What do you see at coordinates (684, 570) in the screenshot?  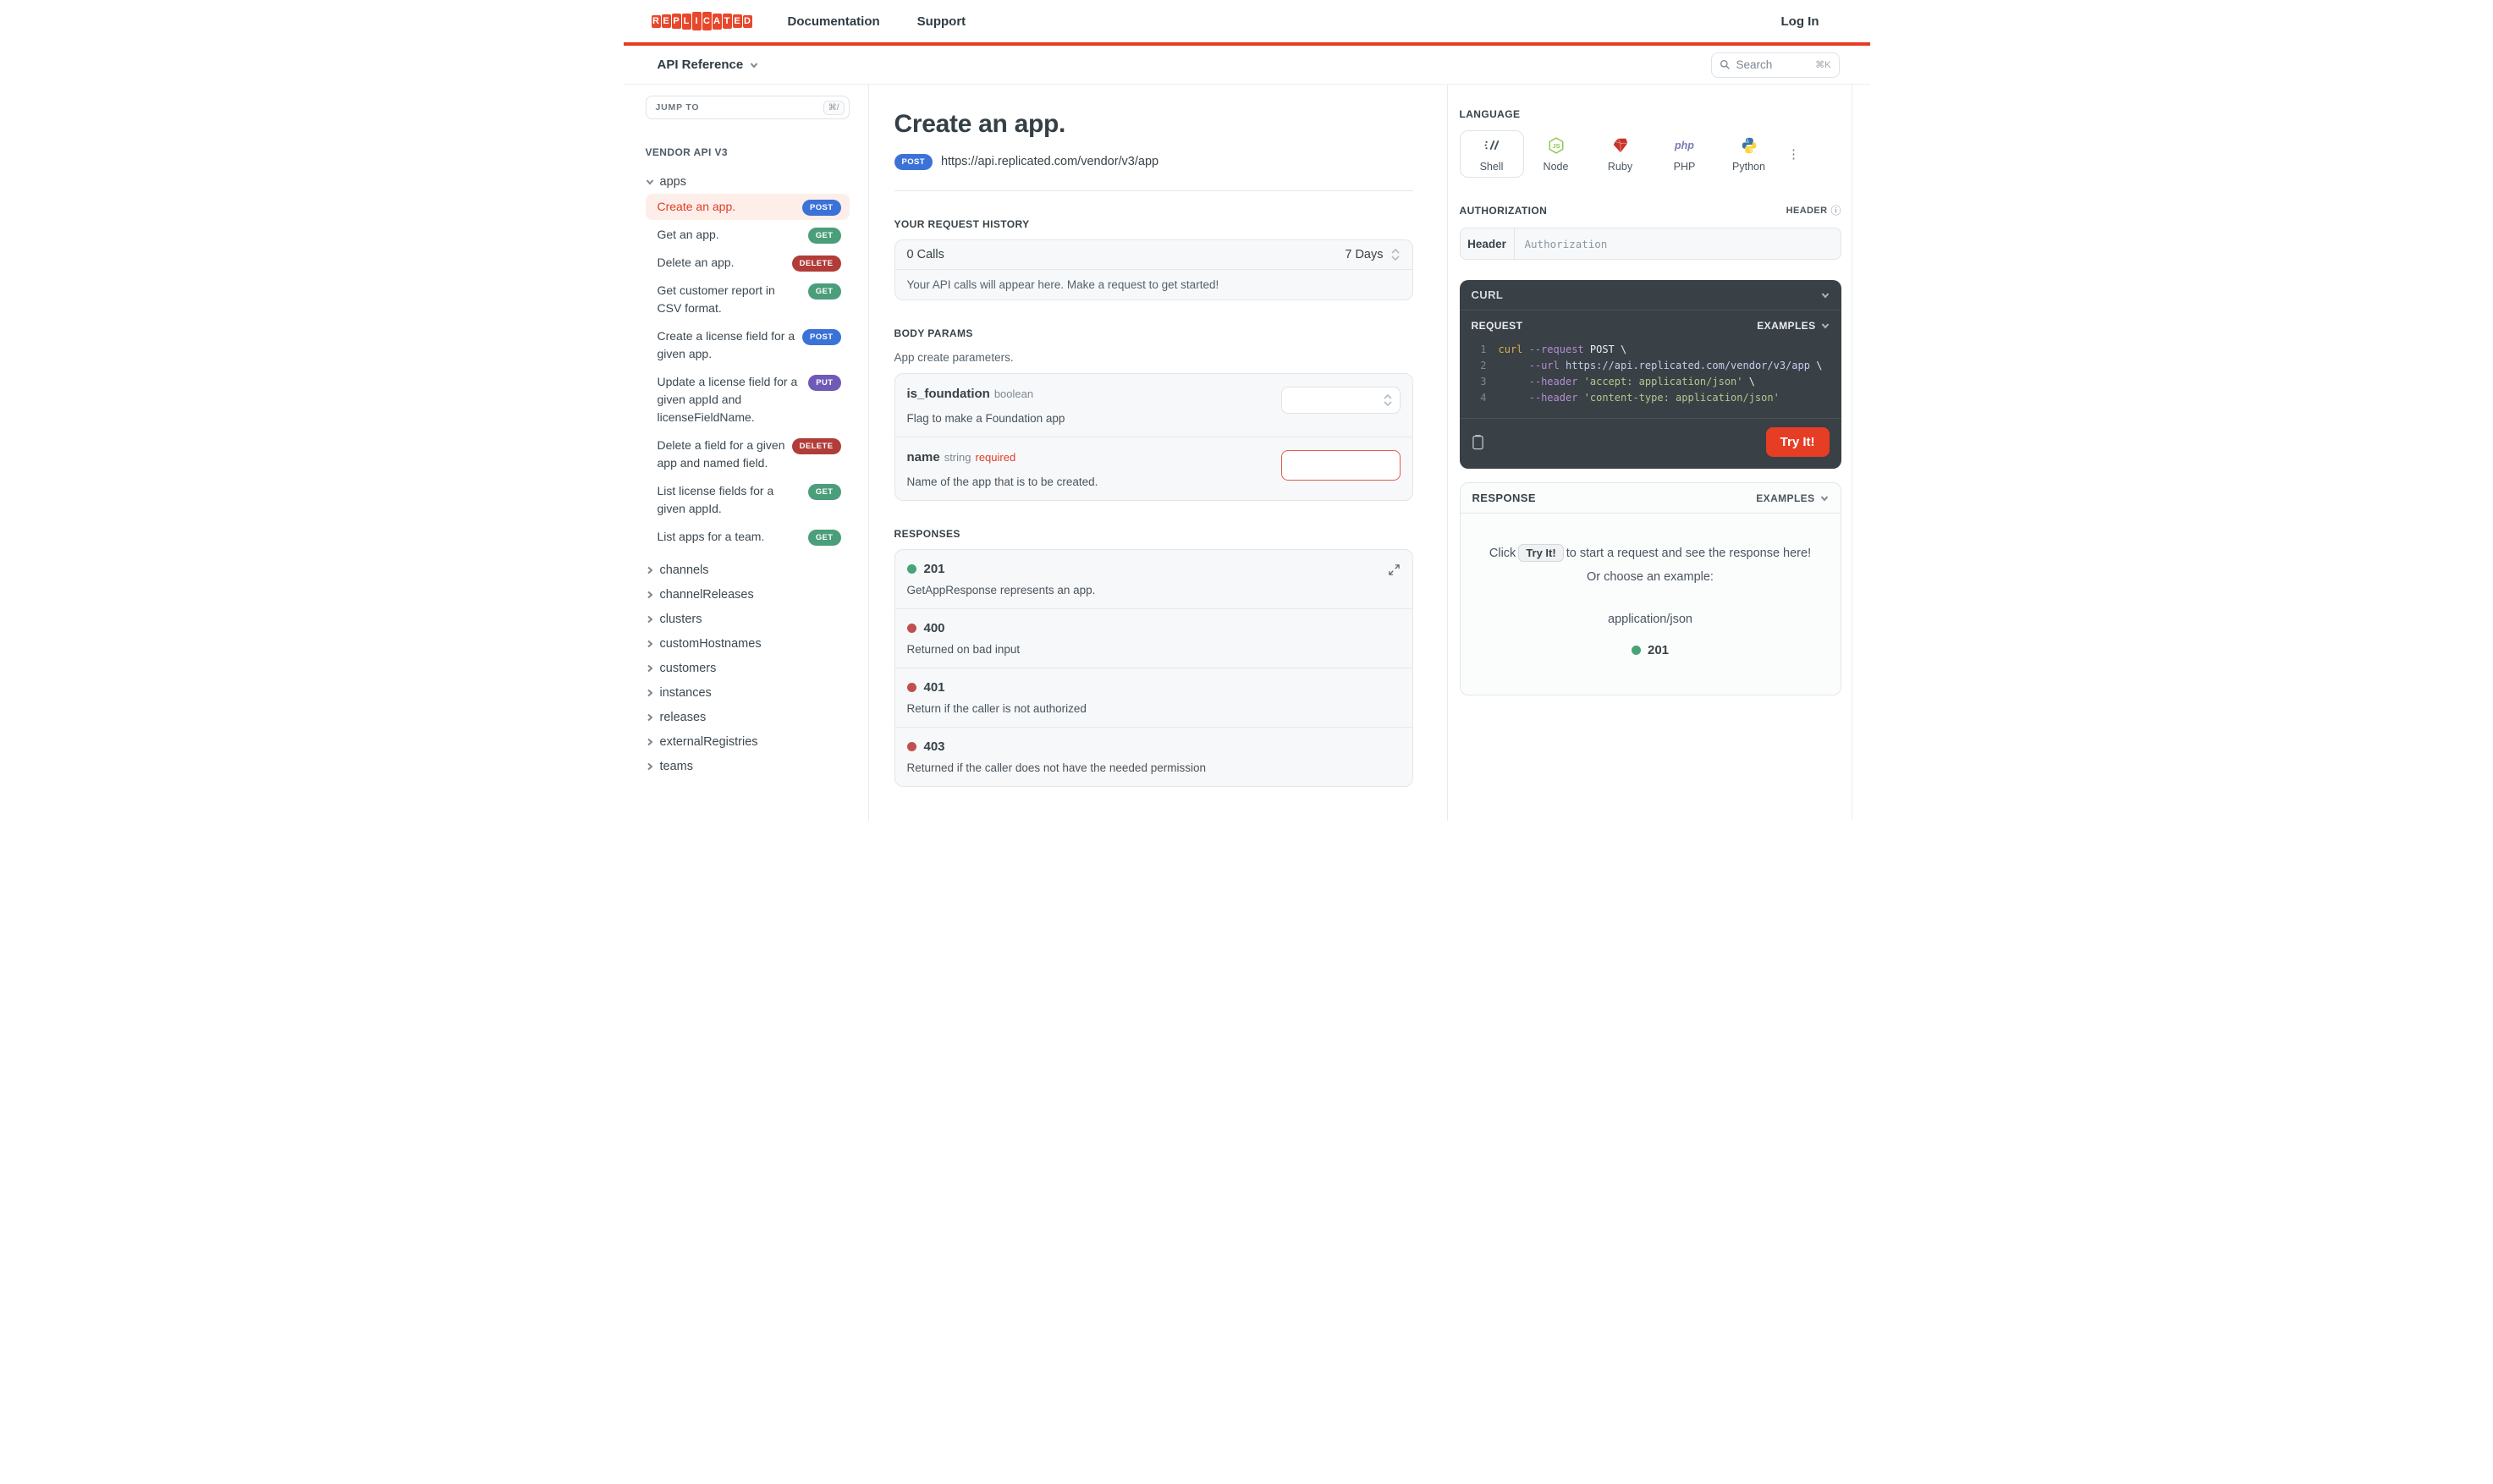 I see `sidebar-group-label: channels` at bounding box center [684, 570].